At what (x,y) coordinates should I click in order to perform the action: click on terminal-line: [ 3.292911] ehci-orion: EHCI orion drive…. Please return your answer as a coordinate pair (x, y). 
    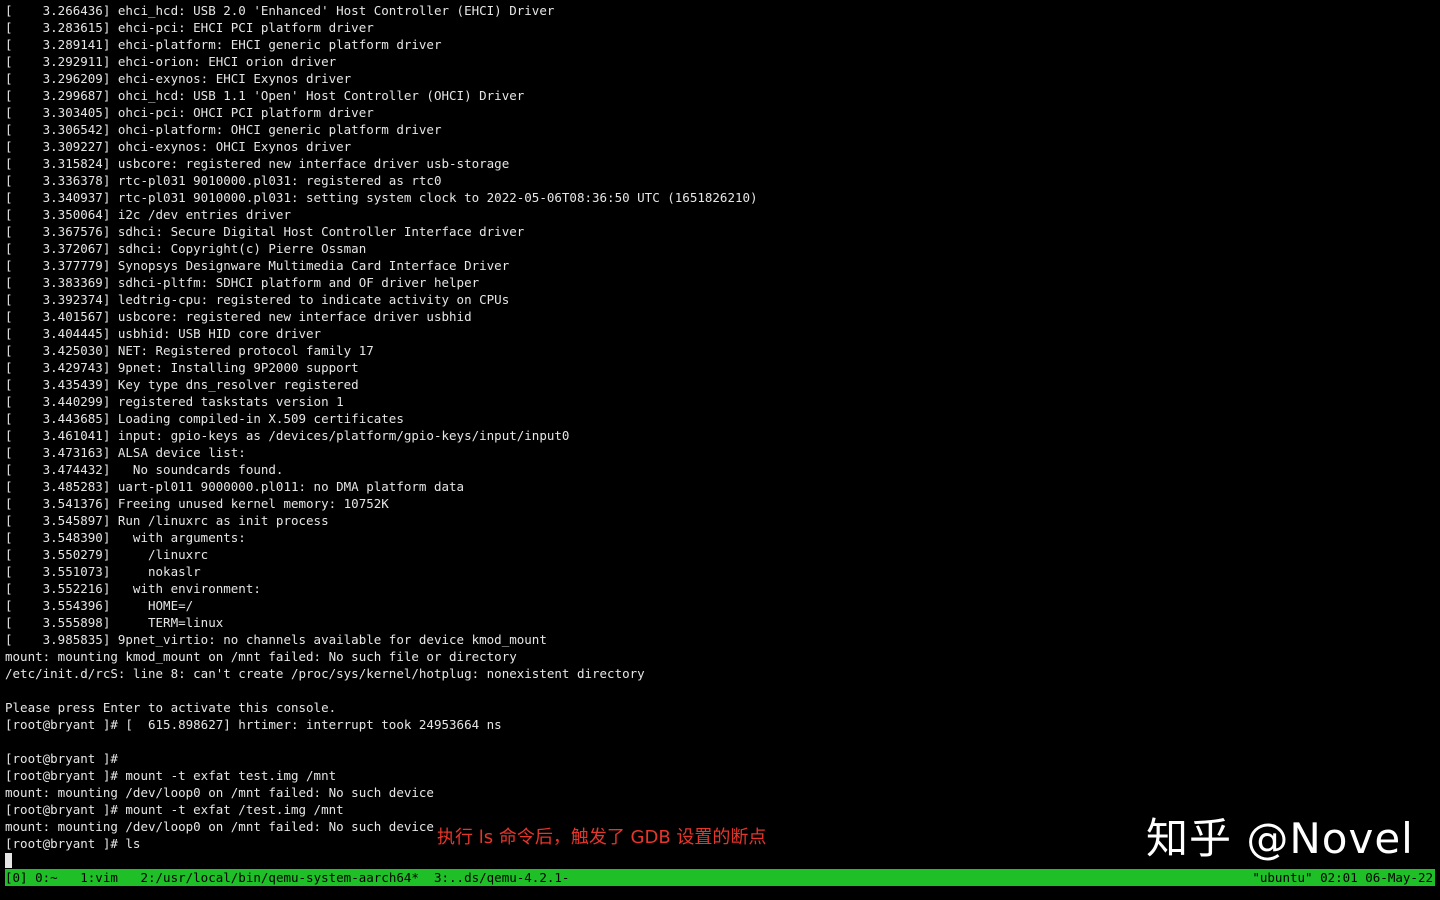
    Looking at the image, I should click on (171, 61).